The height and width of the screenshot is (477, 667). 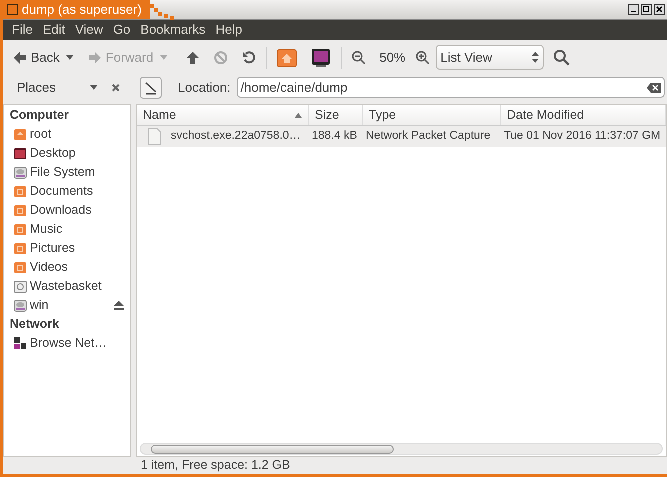 What do you see at coordinates (646, 9) in the screenshot?
I see `maximize-button` at bounding box center [646, 9].